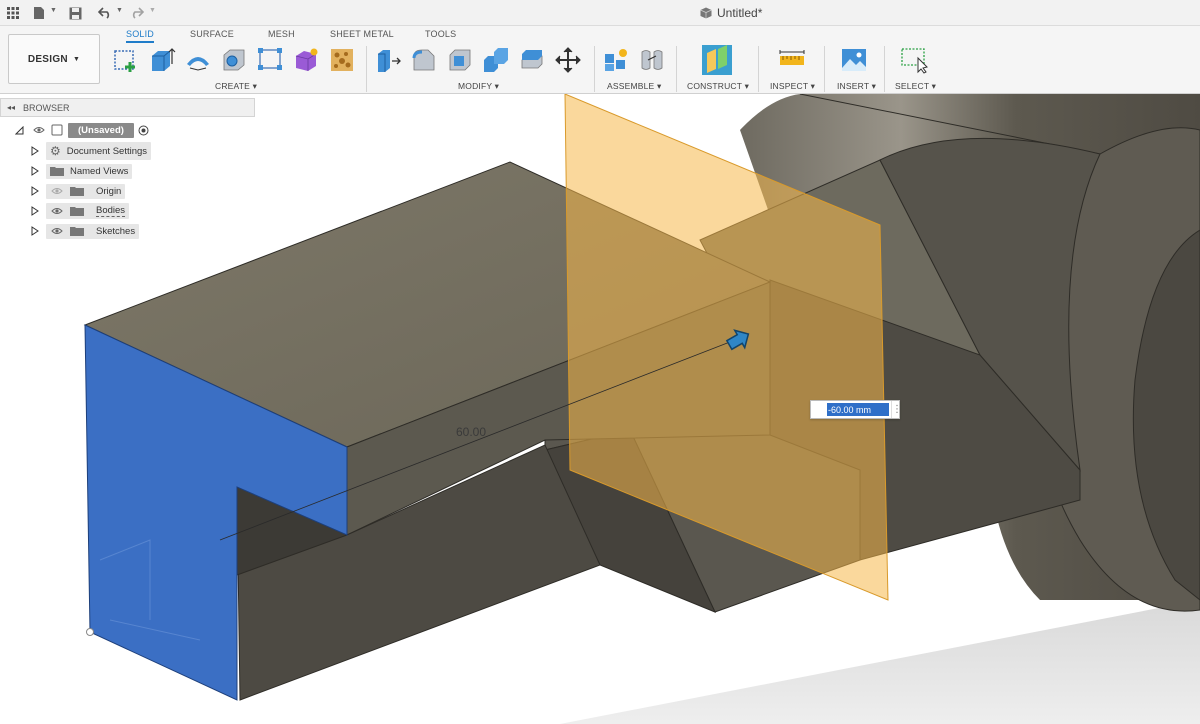 The width and height of the screenshot is (1200, 724). I want to click on generative-design-icon, so click(342, 60).